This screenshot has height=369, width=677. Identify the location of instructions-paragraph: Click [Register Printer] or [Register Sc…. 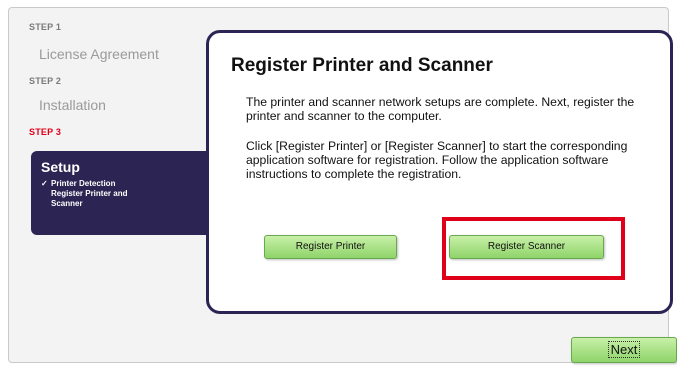
(437, 160).